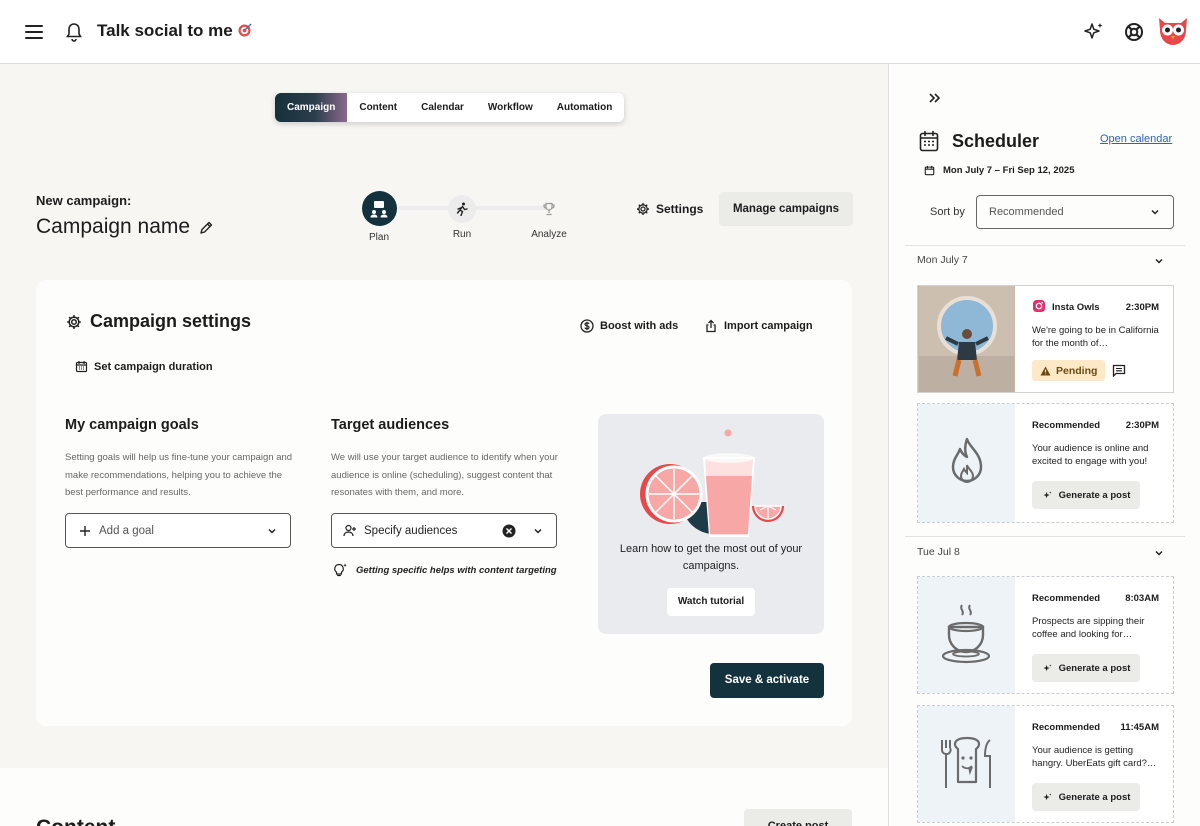 This screenshot has width=1200, height=826. I want to click on edit-pencil-icon, so click(206, 227).